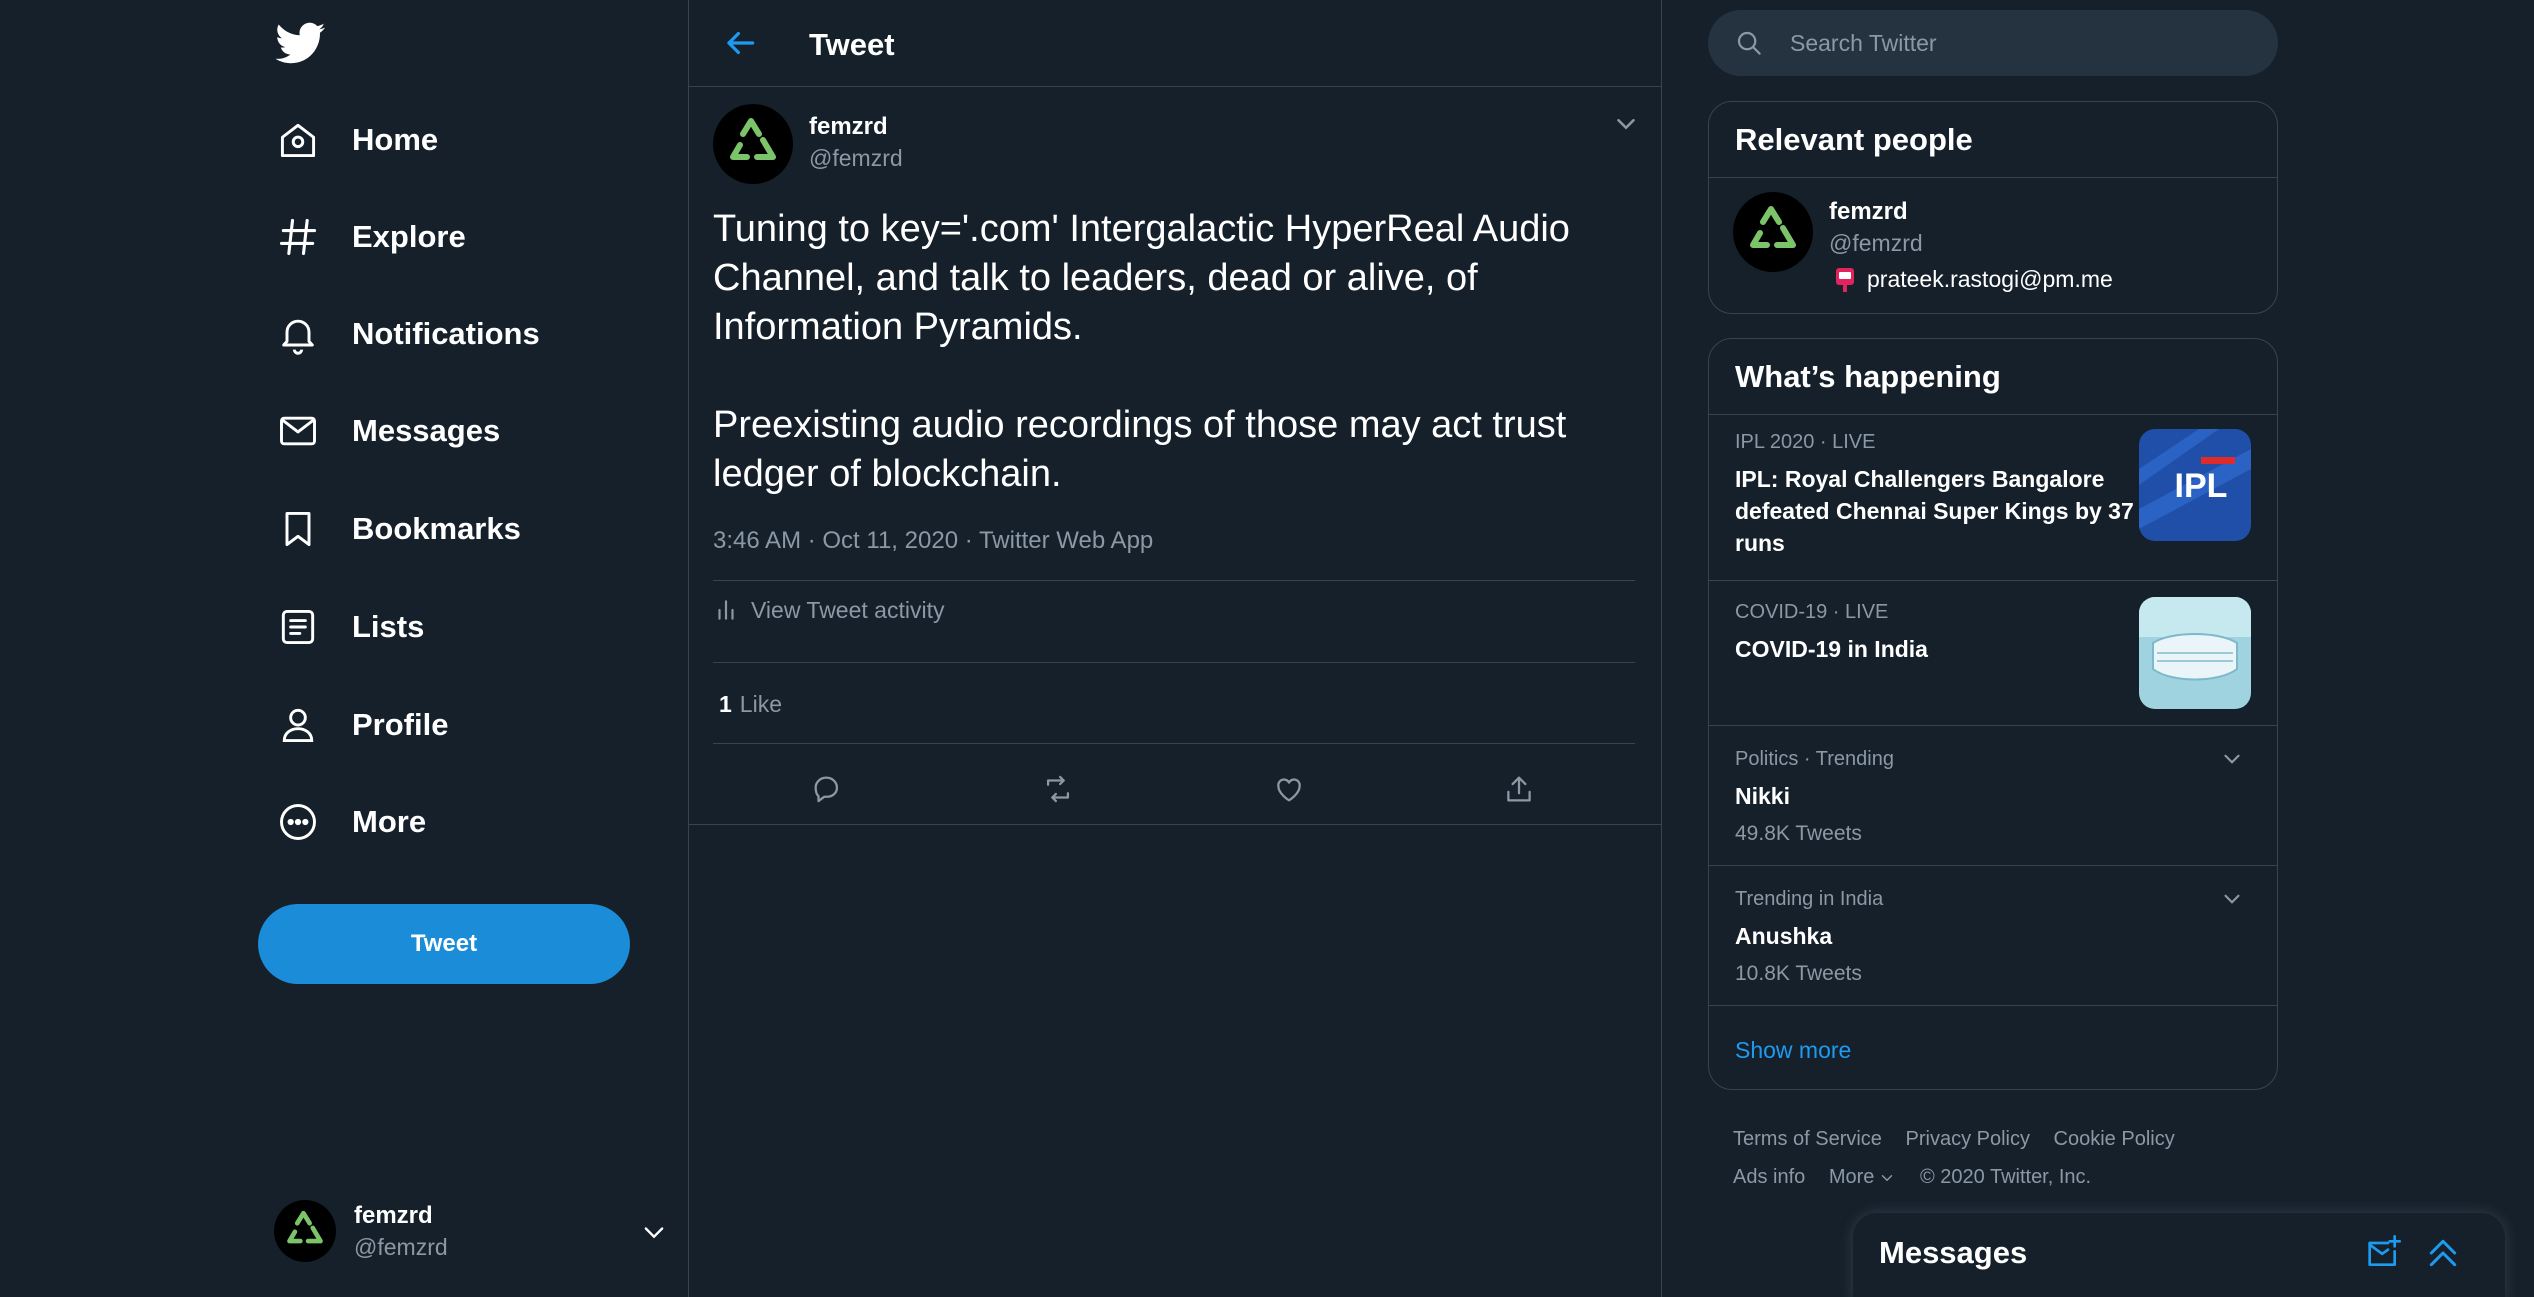  I want to click on bio-text: prateek.rastogi@pm.me, so click(1990, 279).